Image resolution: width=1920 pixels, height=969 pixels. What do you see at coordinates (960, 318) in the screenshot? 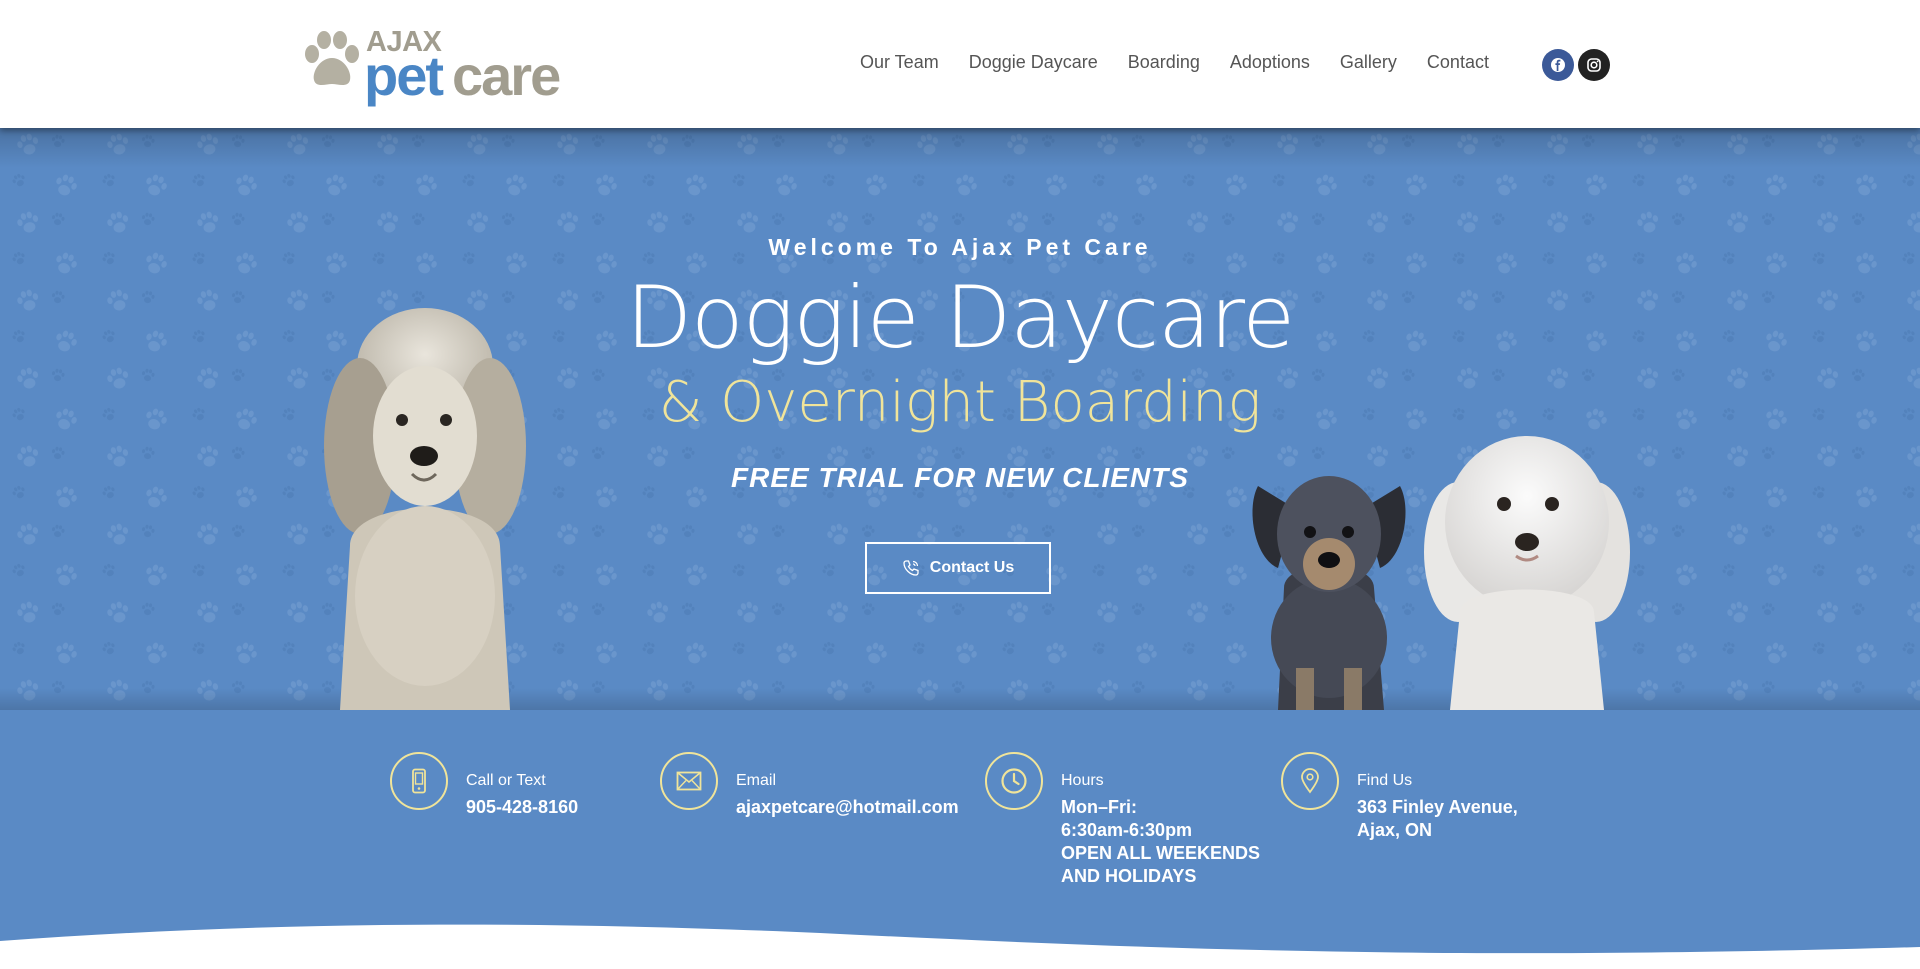
I see `hero-title: Doggie Daycare` at bounding box center [960, 318].